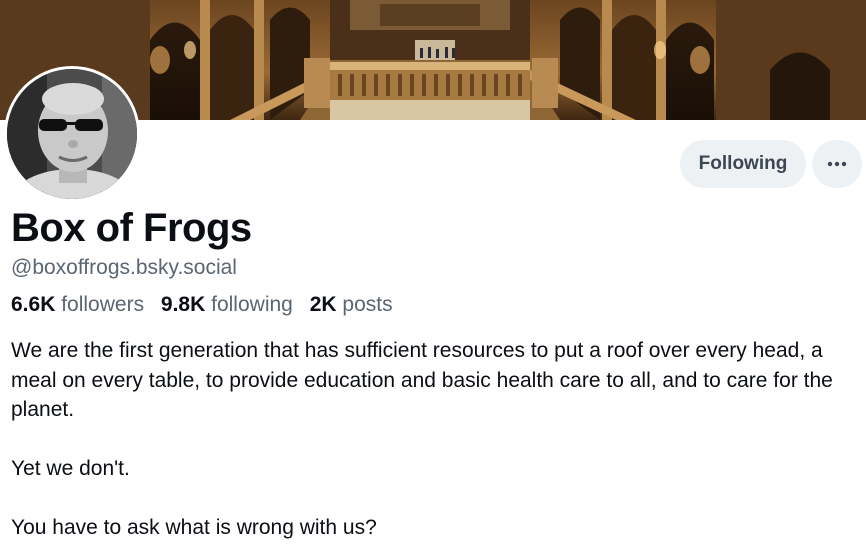 This screenshot has height=551, width=866. Describe the element at coordinates (743, 164) in the screenshot. I see `following-button: Following` at that location.